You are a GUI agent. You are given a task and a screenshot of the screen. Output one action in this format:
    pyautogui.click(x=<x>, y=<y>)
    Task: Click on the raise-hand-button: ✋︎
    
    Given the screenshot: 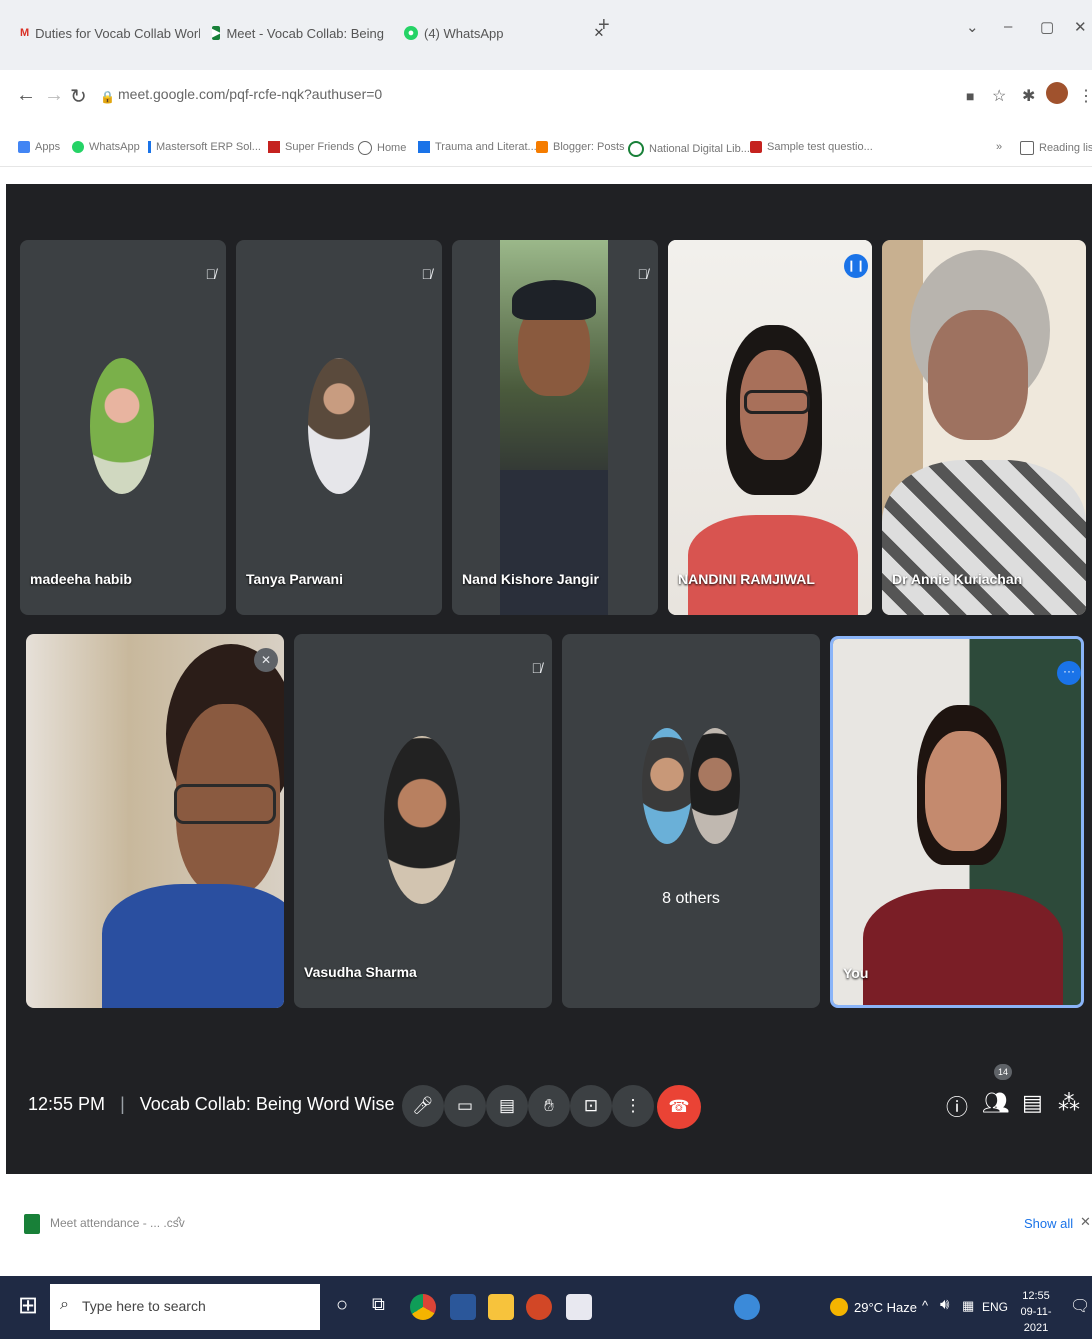 What is the action you would take?
    pyautogui.click(x=549, y=1106)
    